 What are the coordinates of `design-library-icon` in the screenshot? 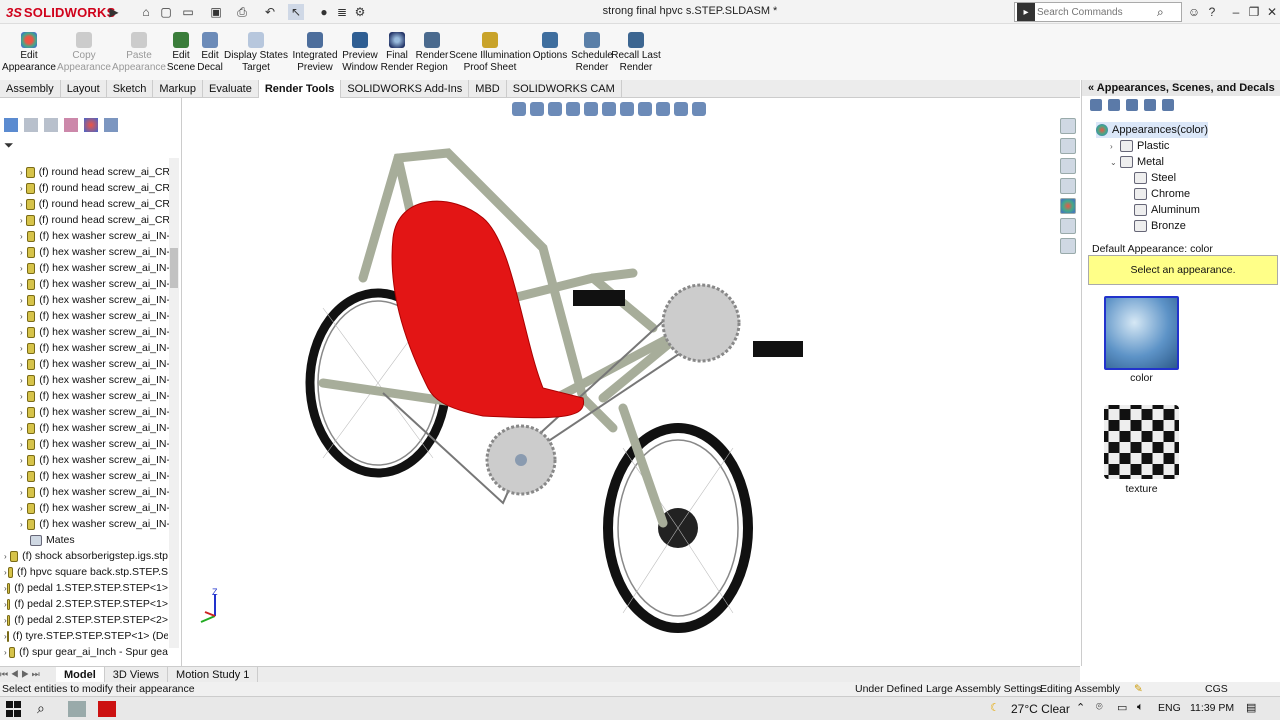 It's located at (1068, 146).